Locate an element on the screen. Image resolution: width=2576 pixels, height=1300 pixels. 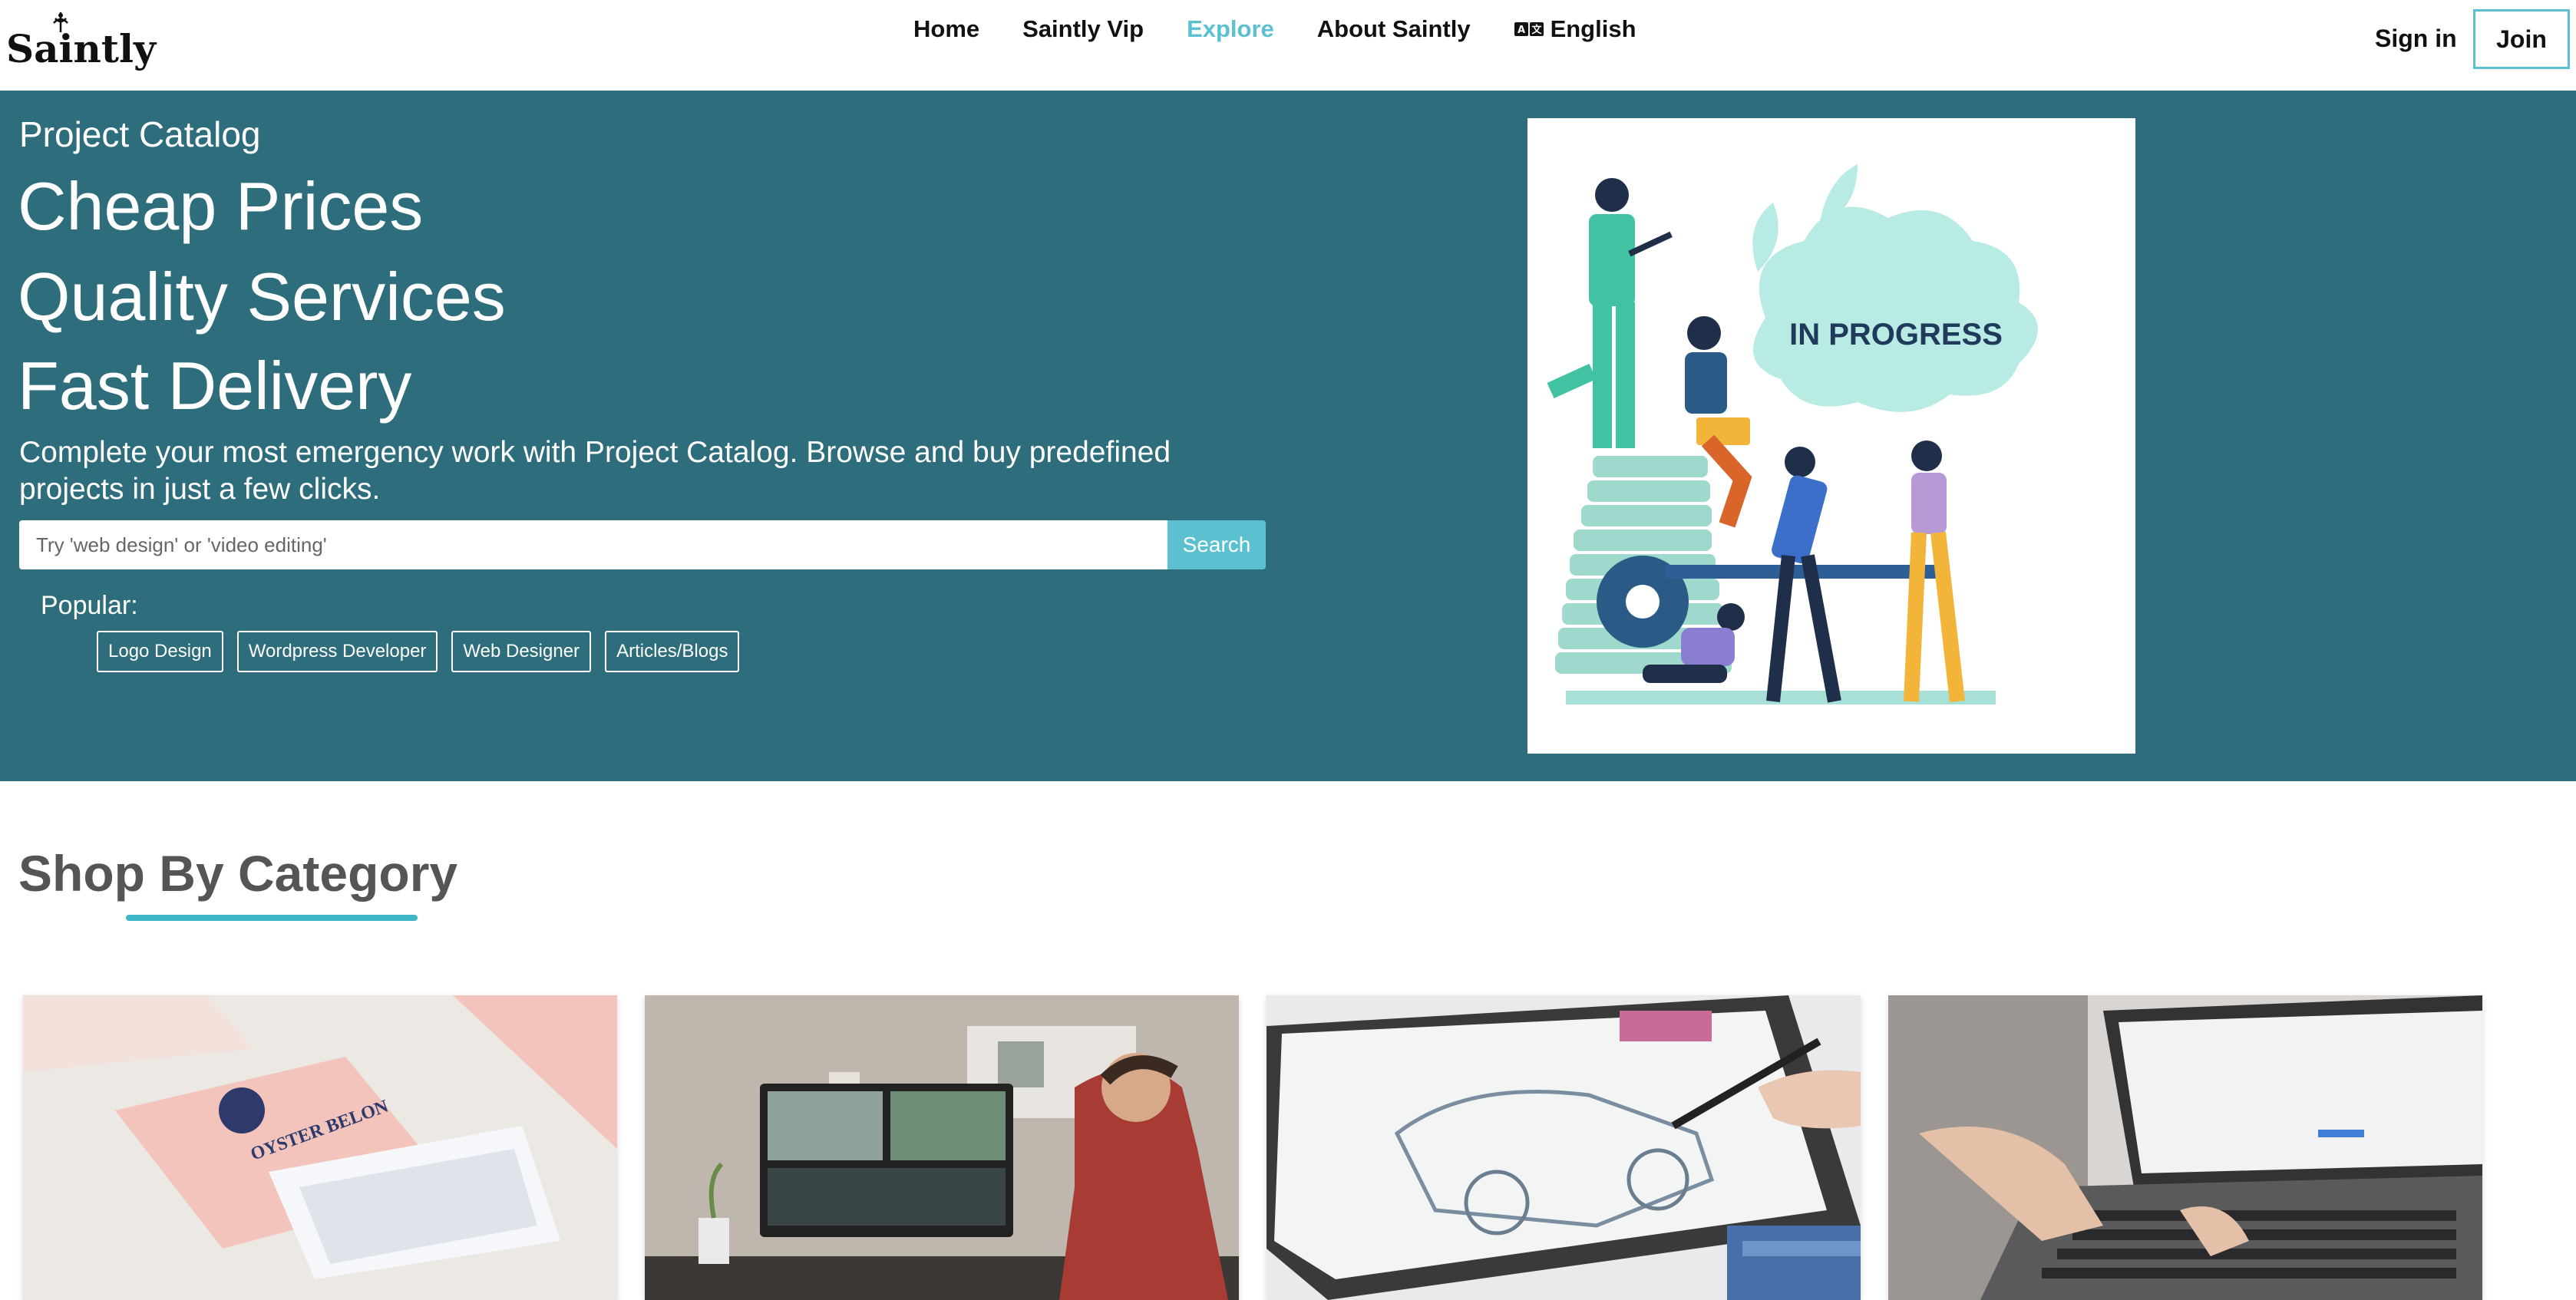
title-underline is located at coordinates (272, 918).